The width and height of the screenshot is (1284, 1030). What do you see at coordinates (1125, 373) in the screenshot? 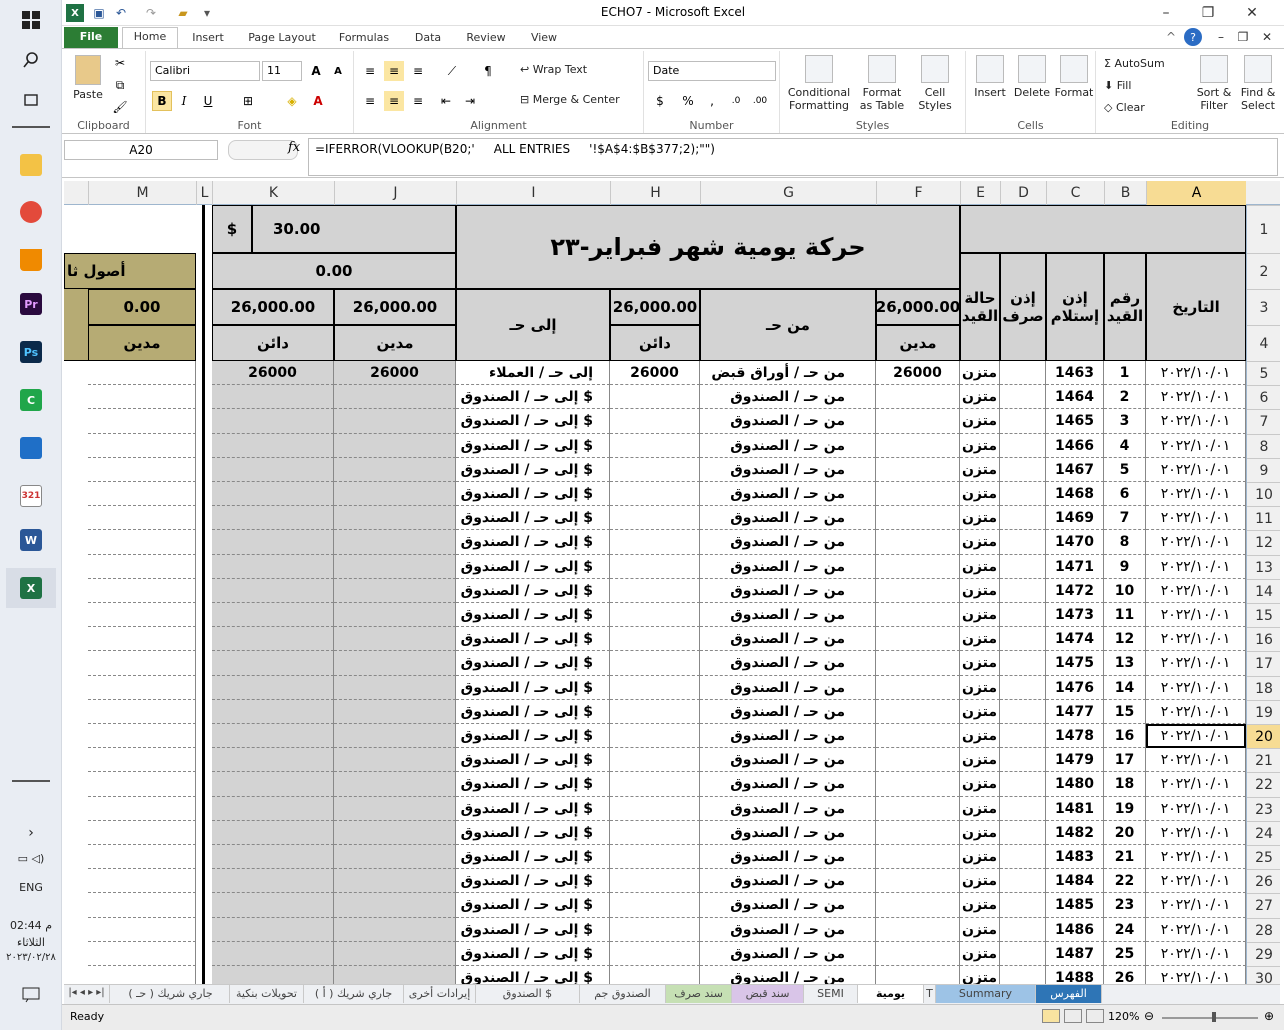
I see `entry-number-cell: 1` at bounding box center [1125, 373].